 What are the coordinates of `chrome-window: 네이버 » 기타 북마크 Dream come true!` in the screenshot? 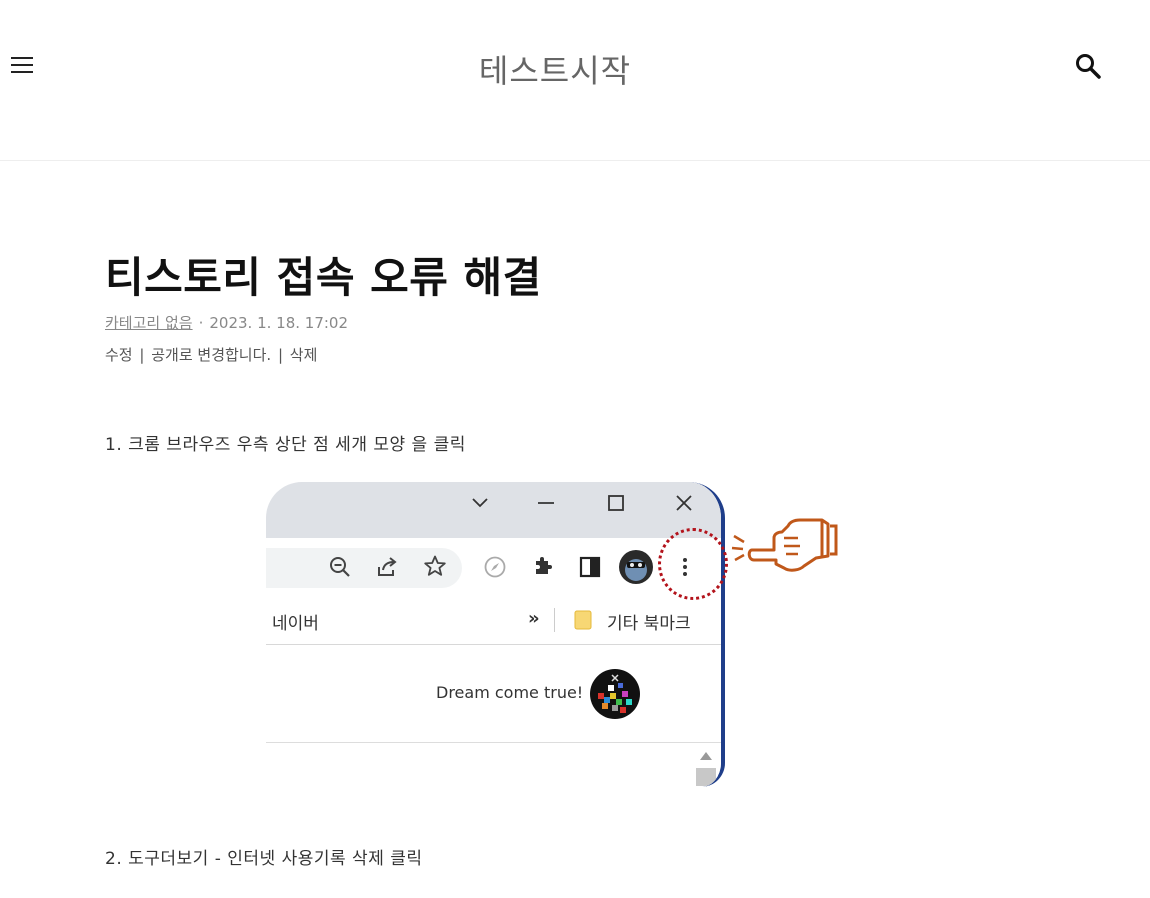 It's located at (495, 634).